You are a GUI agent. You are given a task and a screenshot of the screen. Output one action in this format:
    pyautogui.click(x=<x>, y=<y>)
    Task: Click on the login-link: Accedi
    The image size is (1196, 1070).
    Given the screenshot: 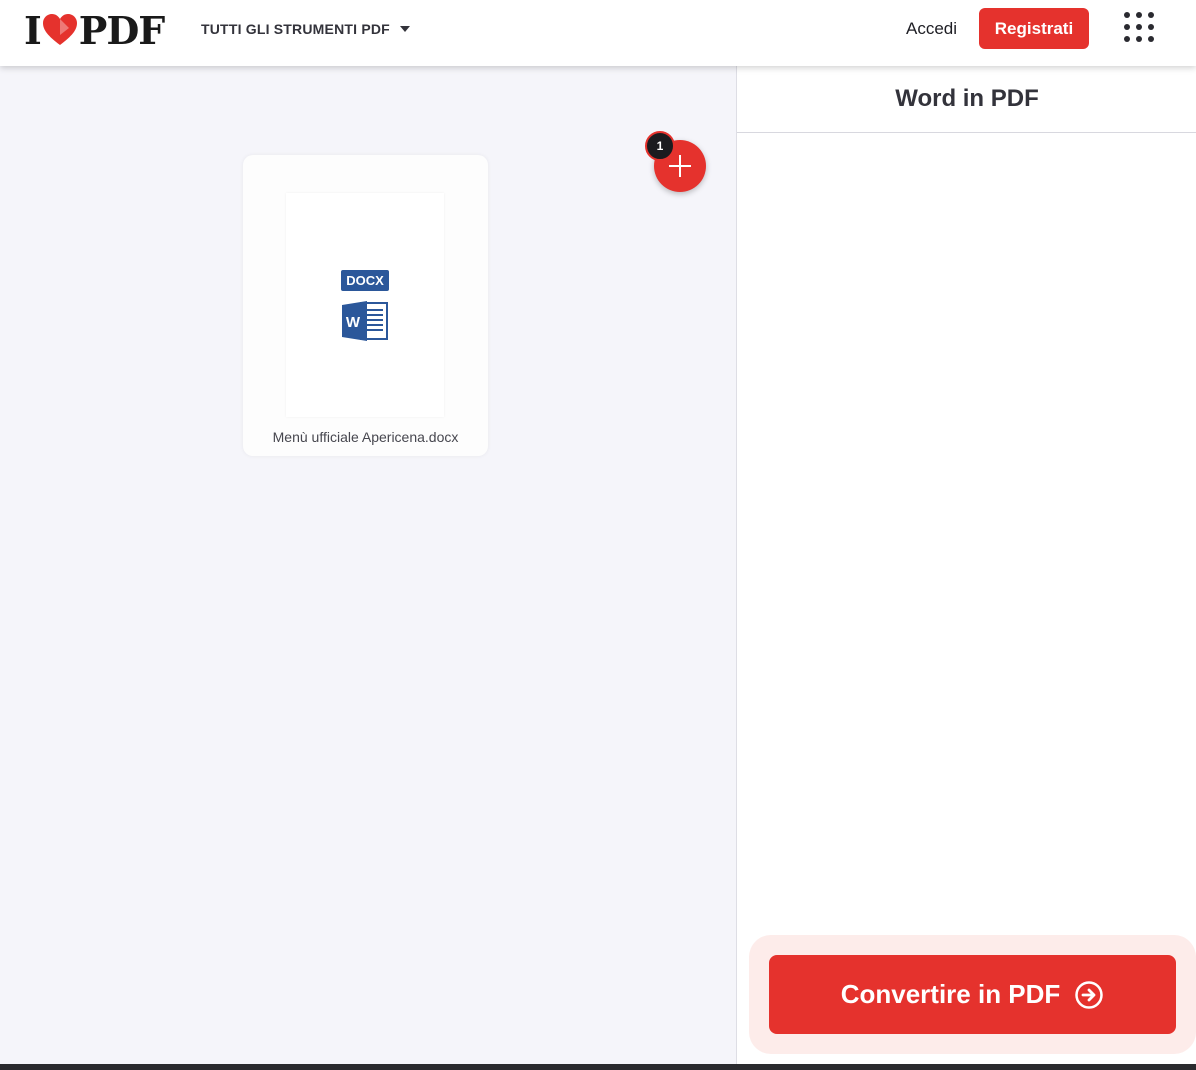 What is the action you would take?
    pyautogui.click(x=931, y=29)
    